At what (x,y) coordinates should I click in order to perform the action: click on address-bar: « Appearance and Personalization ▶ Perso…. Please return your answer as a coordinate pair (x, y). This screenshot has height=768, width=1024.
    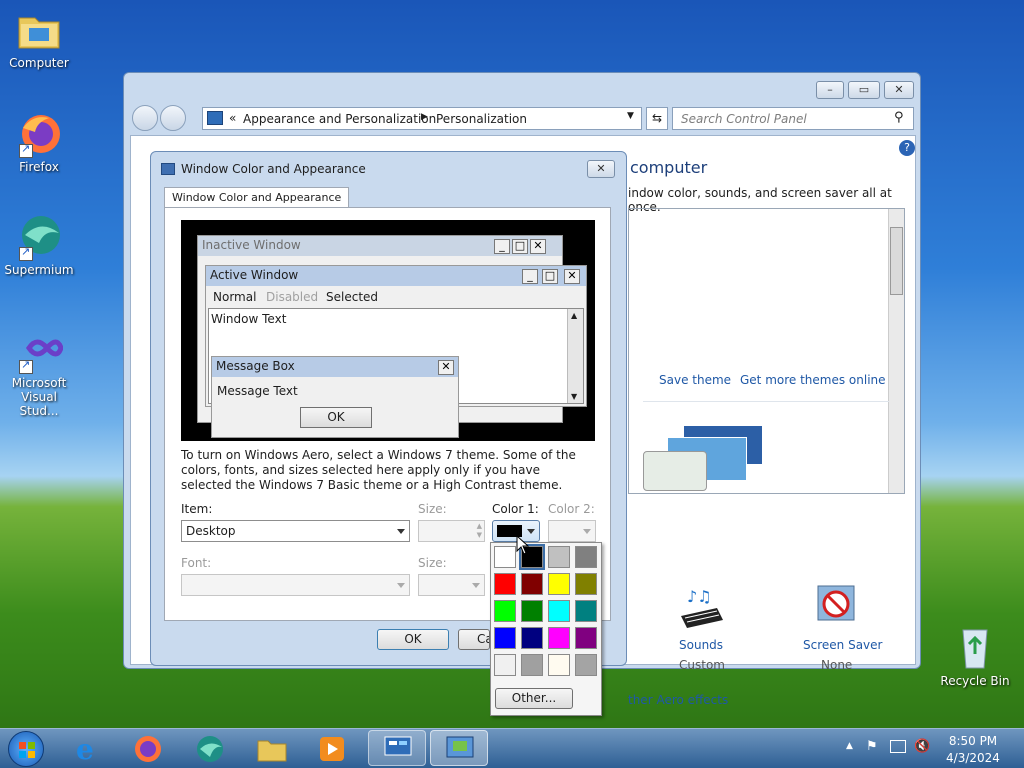
    Looking at the image, I should click on (422, 118).